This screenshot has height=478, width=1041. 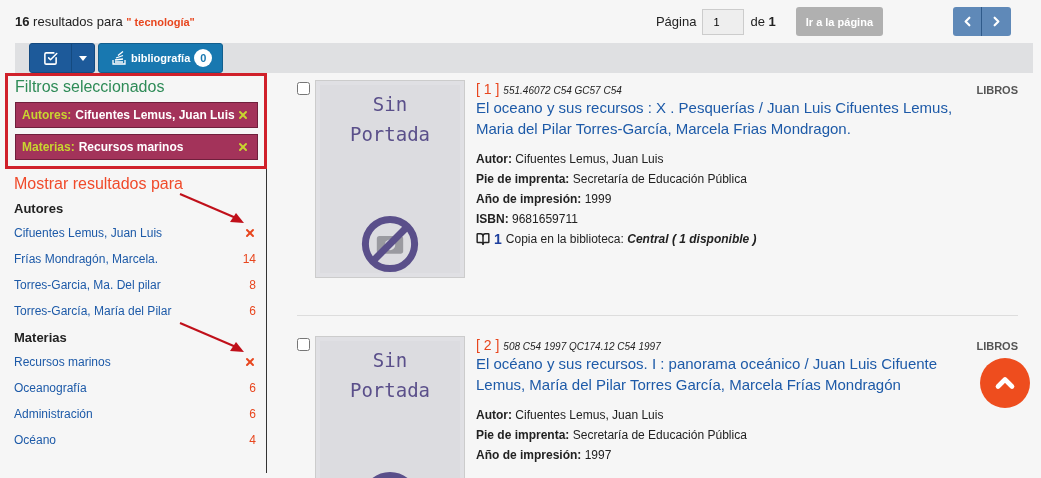 What do you see at coordinates (39, 208) in the screenshot?
I see `facet-group-heading: Autores` at bounding box center [39, 208].